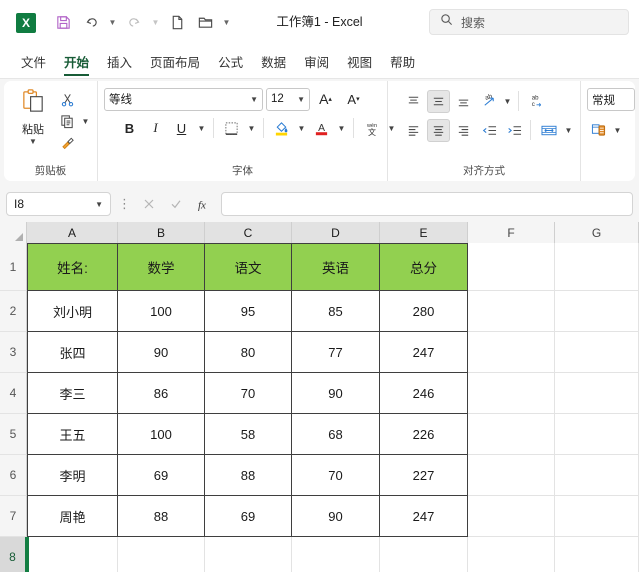 The image size is (639, 572). I want to click on cell-g8, so click(597, 554).